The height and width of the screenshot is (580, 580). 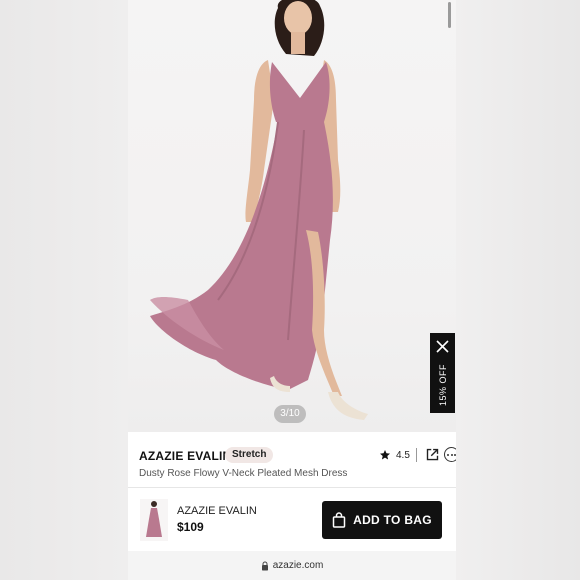 I want to click on share-icon, so click(x=432, y=454).